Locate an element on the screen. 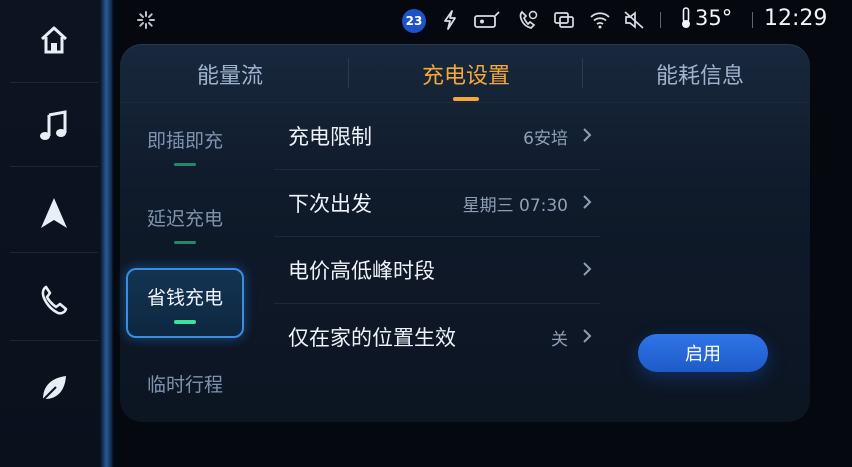 The width and height of the screenshot is (852, 467). setting-label: 充电限制 is located at coordinates (330, 137).